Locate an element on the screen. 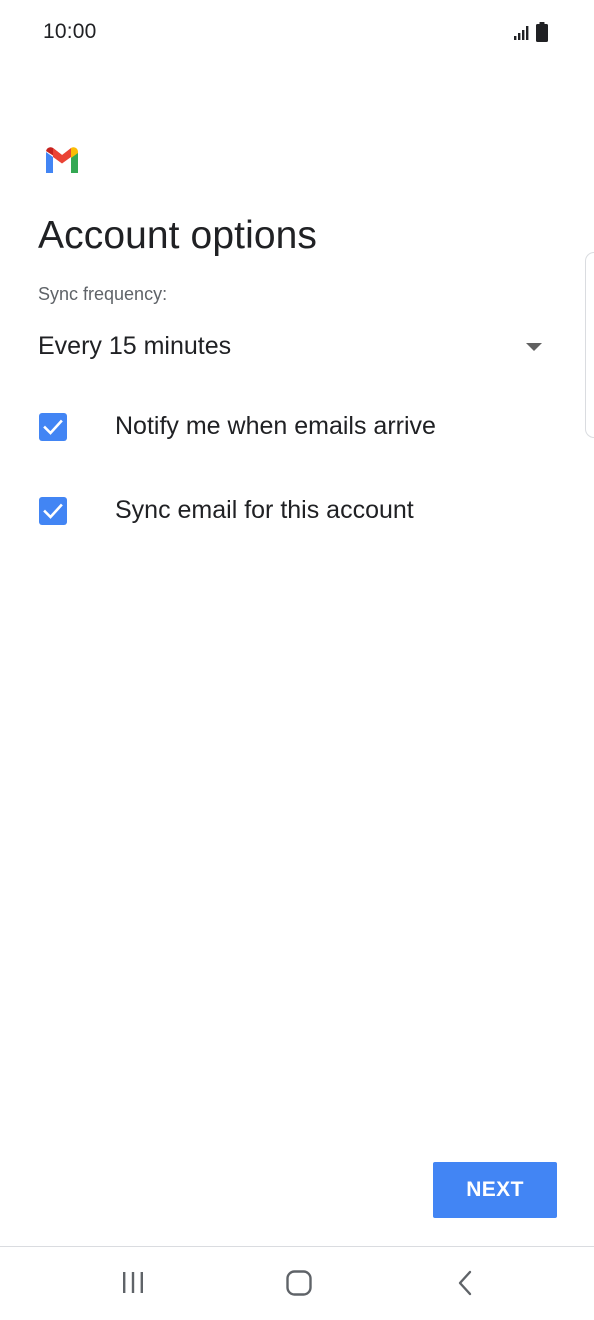 This screenshot has height=1320, width=594. gmail-logo-icon is located at coordinates (62, 160).